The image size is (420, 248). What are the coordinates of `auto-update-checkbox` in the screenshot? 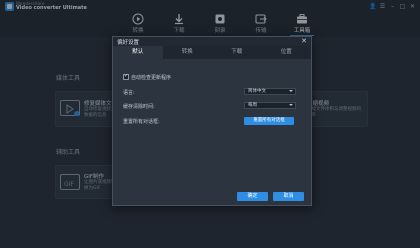 It's located at (126, 76).